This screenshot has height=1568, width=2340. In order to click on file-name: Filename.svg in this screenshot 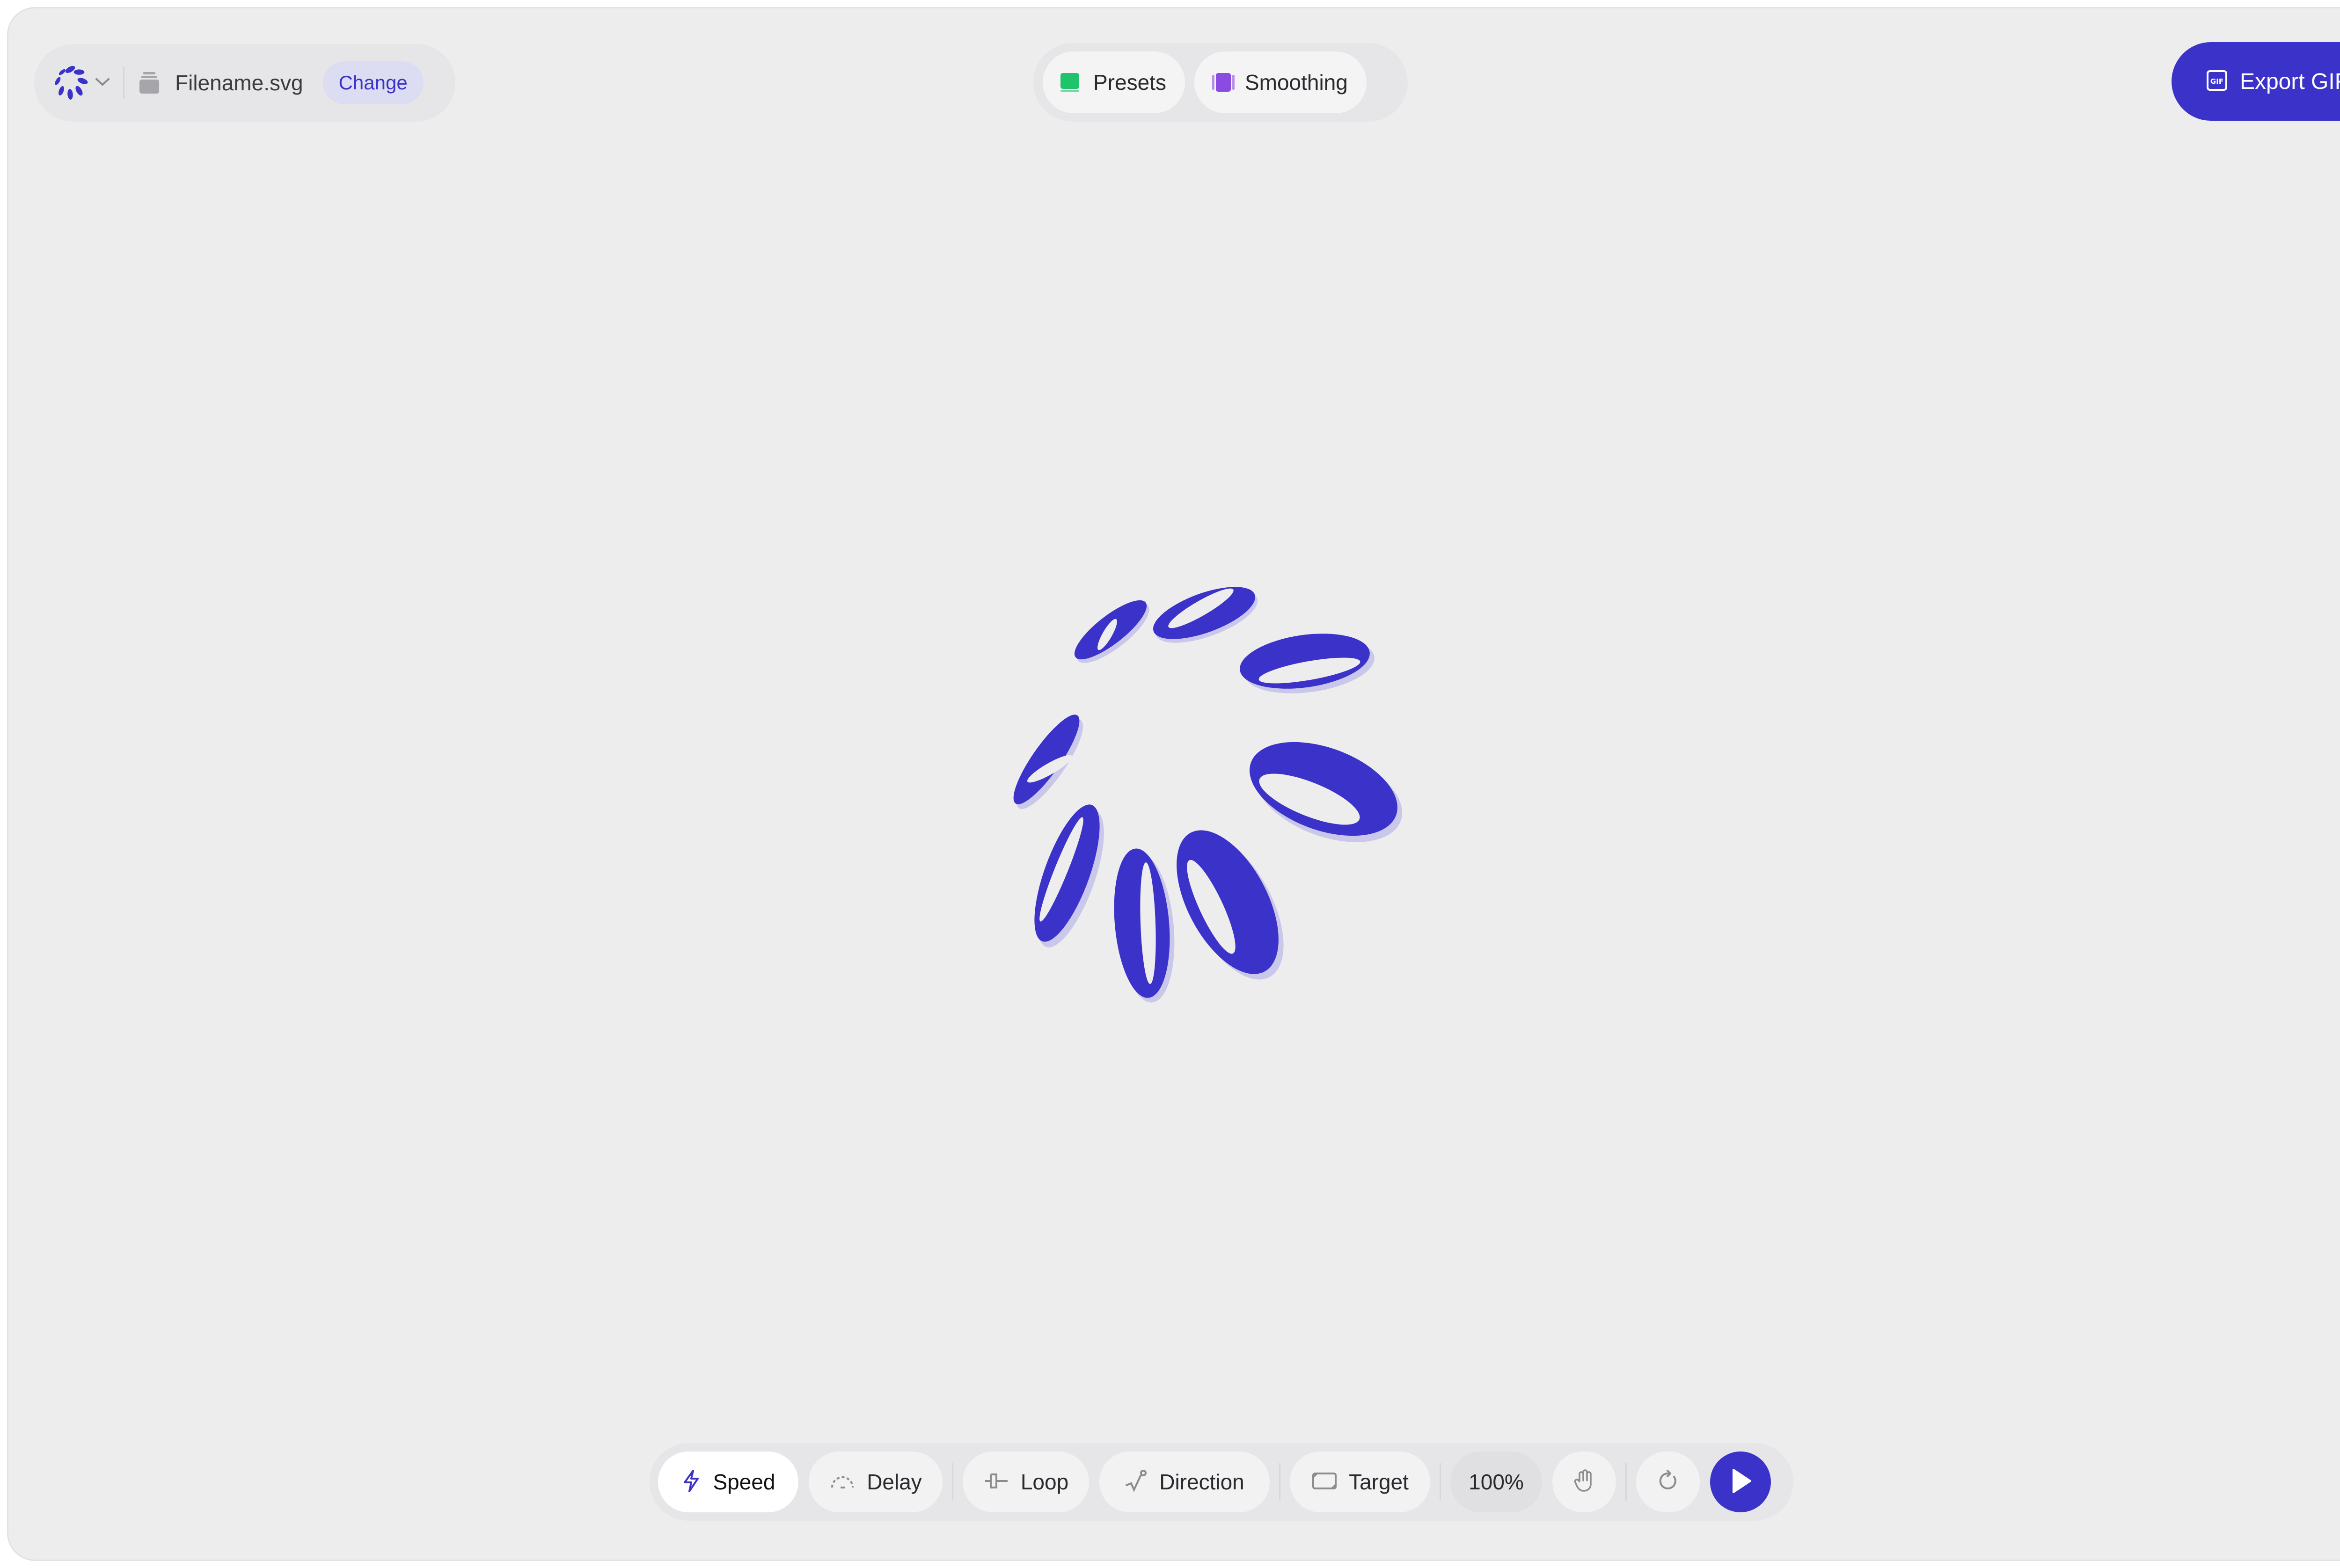, I will do `click(239, 83)`.